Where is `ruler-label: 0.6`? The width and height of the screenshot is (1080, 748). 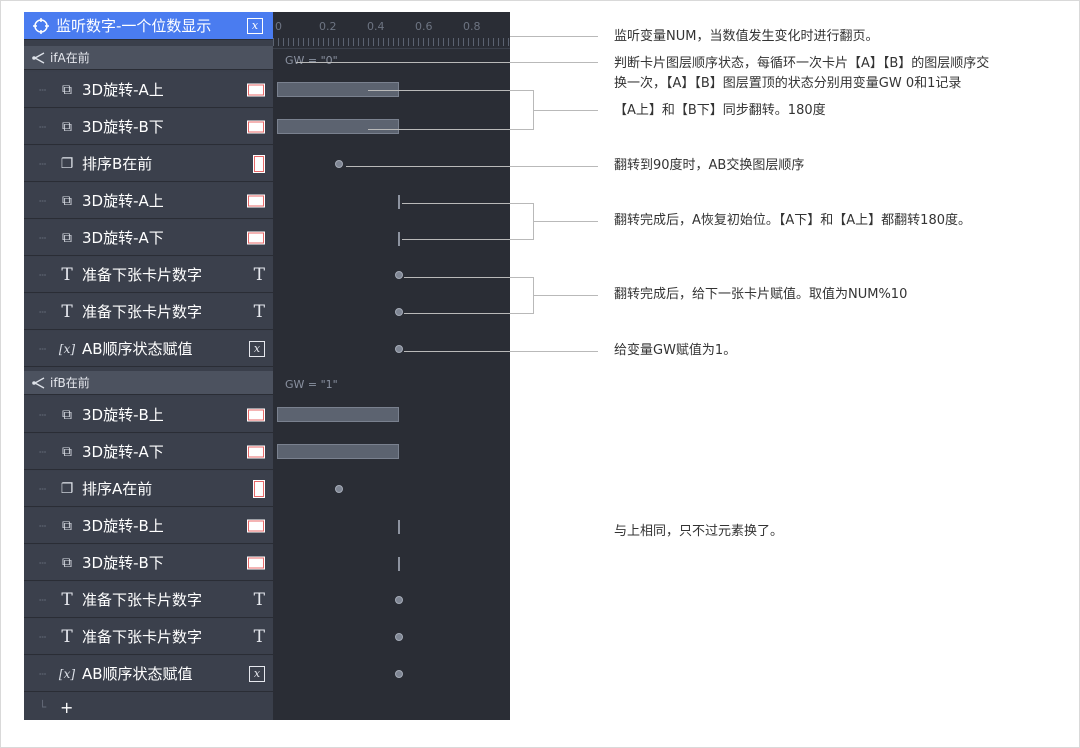 ruler-label: 0.6 is located at coordinates (424, 26).